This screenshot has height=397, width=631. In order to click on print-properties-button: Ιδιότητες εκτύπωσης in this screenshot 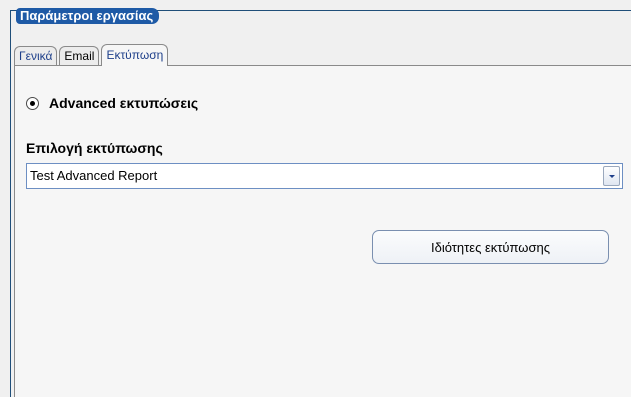, I will do `click(490, 247)`.